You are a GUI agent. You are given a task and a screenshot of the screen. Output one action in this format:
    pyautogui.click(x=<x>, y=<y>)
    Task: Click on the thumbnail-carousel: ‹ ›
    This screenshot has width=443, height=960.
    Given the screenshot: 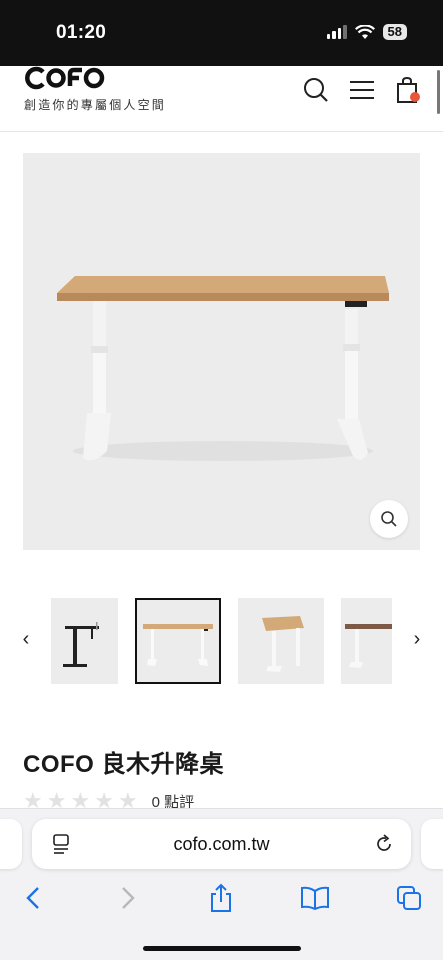 What is the action you would take?
    pyautogui.click(x=221, y=642)
    